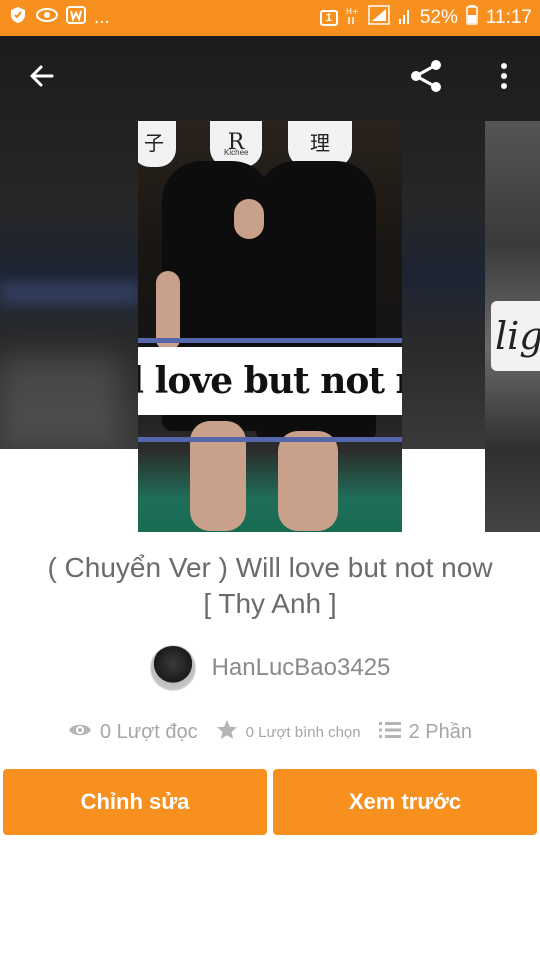 The width and height of the screenshot is (540, 960). What do you see at coordinates (328, 18) in the screenshot?
I see `sim-icon: 1` at bounding box center [328, 18].